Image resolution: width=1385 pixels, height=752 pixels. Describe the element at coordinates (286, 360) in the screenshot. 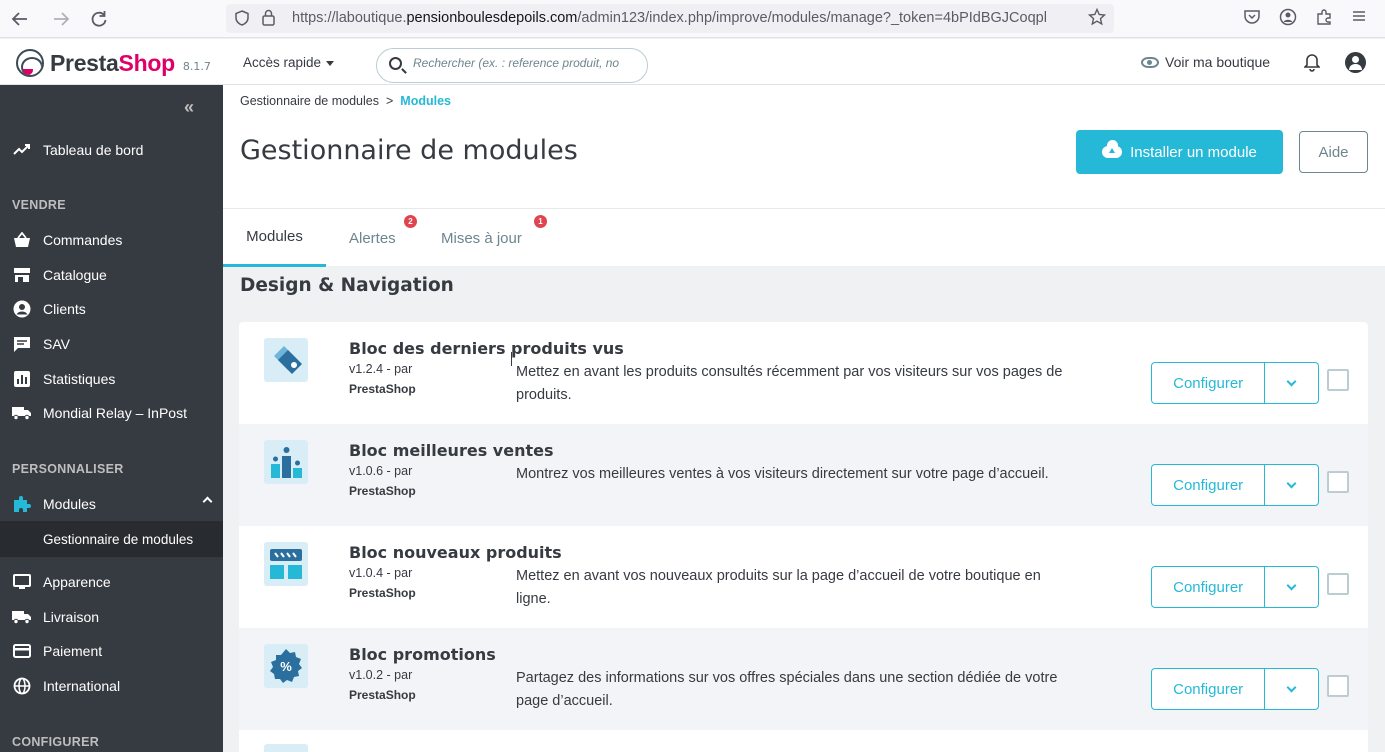

I see `recently-viewed-tag-icon` at that location.